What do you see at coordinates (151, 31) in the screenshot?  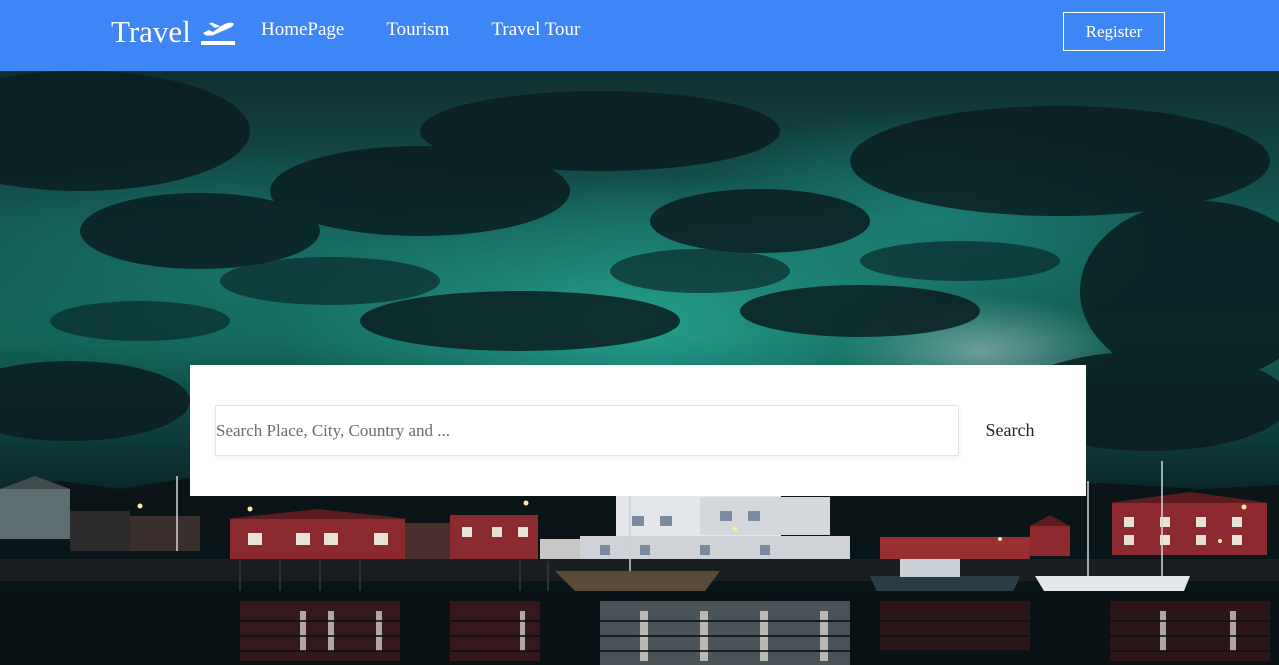 I see `brand-name: Travel` at bounding box center [151, 31].